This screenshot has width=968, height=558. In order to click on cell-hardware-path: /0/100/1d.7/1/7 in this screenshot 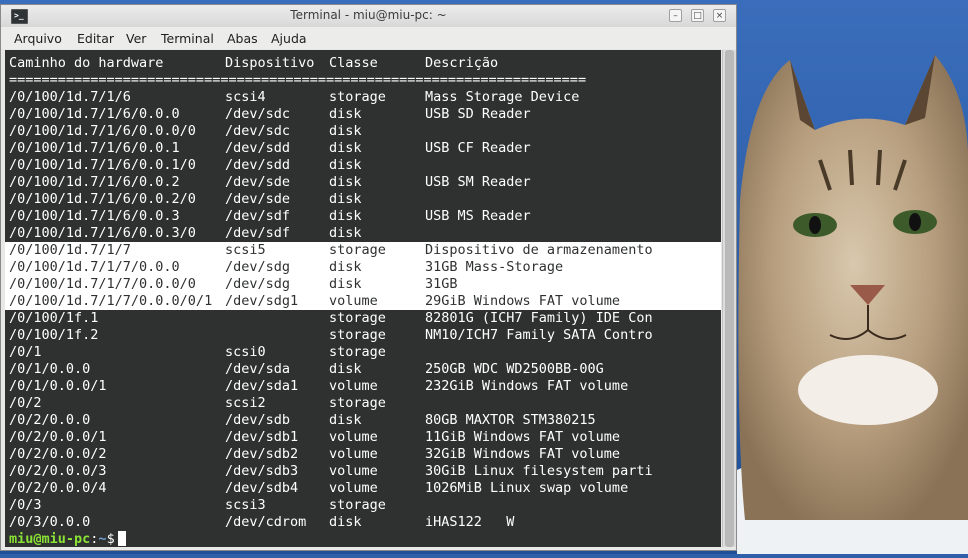, I will do `click(70, 250)`.